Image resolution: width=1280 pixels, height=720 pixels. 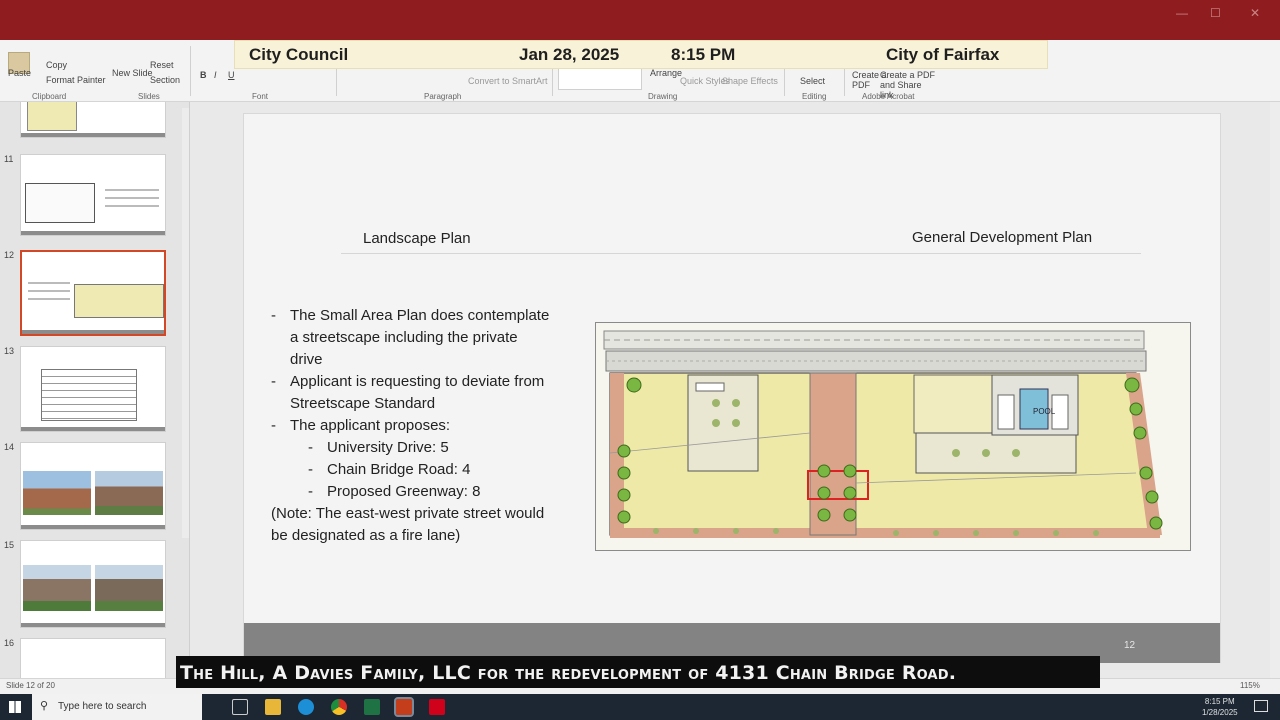 What do you see at coordinates (1215, 13) in the screenshot?
I see `maximize-icon: ☐` at bounding box center [1215, 13].